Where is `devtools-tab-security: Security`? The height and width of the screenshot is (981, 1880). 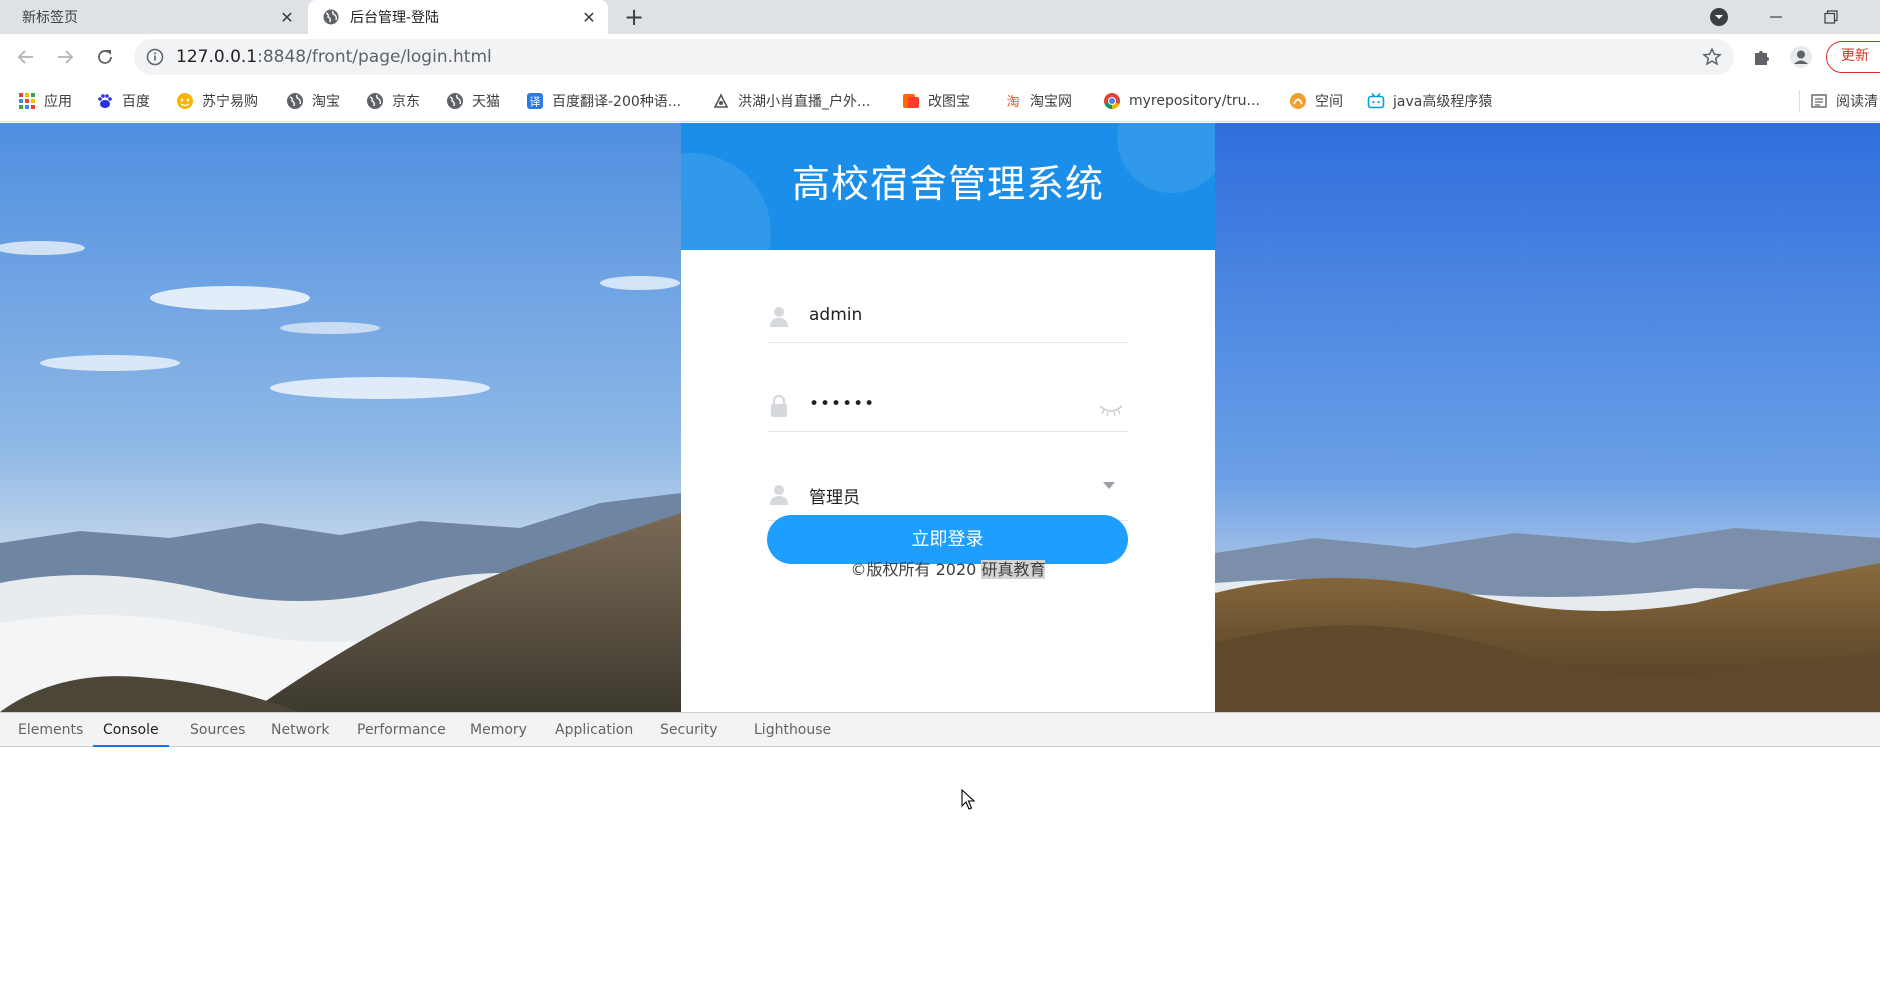 devtools-tab-security: Security is located at coordinates (689, 730).